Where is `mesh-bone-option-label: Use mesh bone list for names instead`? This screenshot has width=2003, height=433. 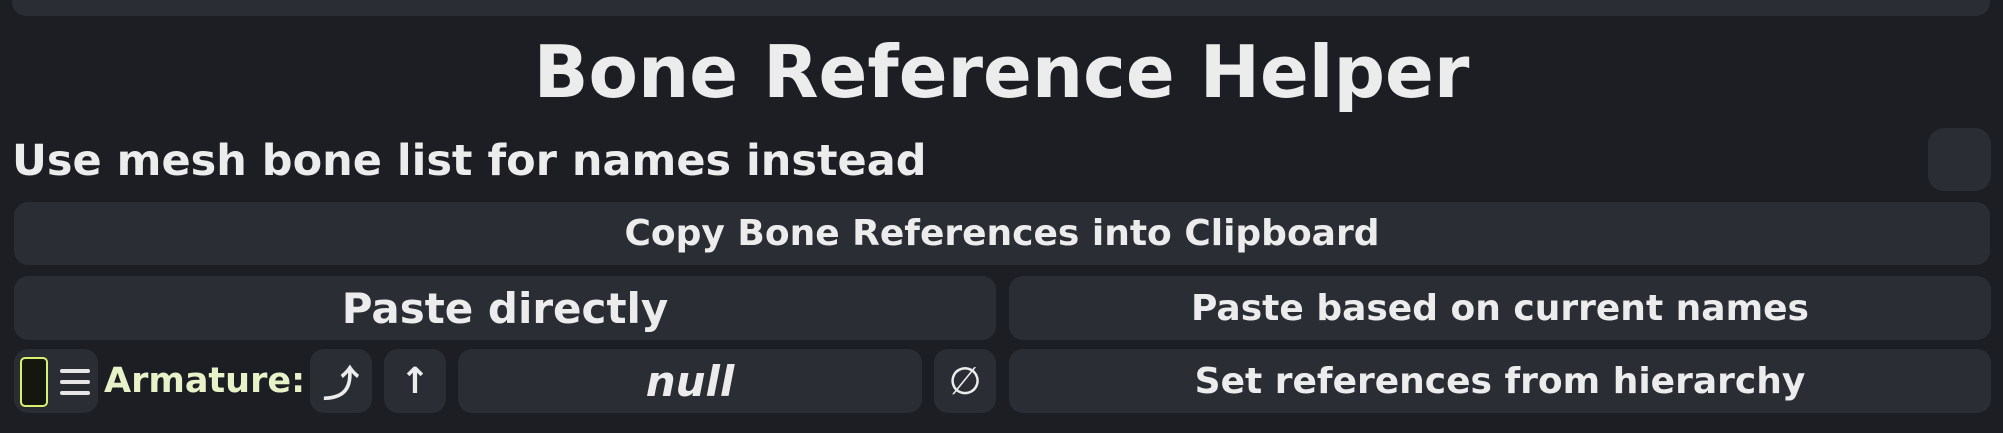 mesh-bone-option-label: Use mesh bone list for names instead is located at coordinates (469, 161).